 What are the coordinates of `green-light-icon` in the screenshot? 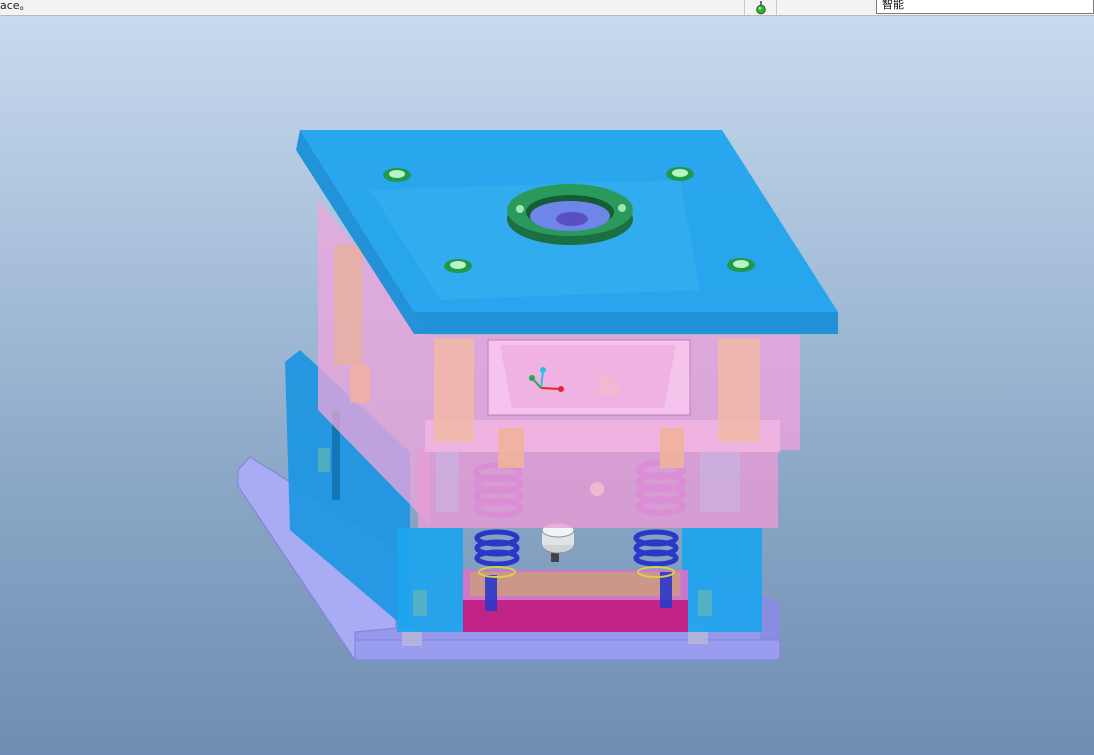 It's located at (761, 8).